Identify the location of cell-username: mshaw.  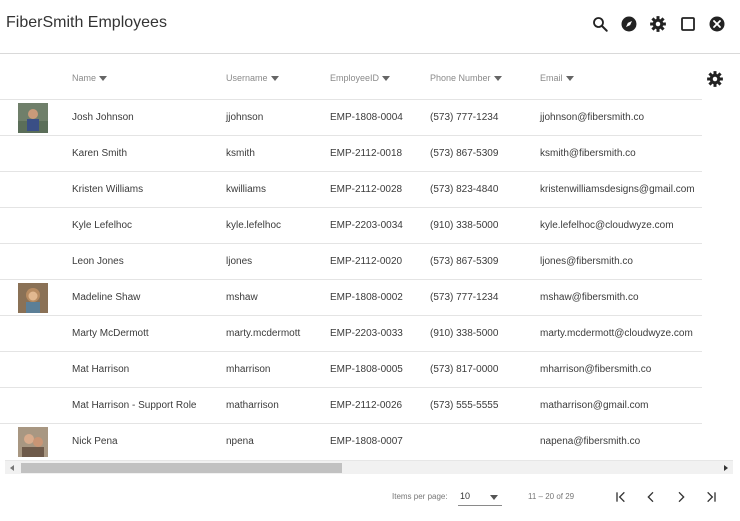
(242, 297).